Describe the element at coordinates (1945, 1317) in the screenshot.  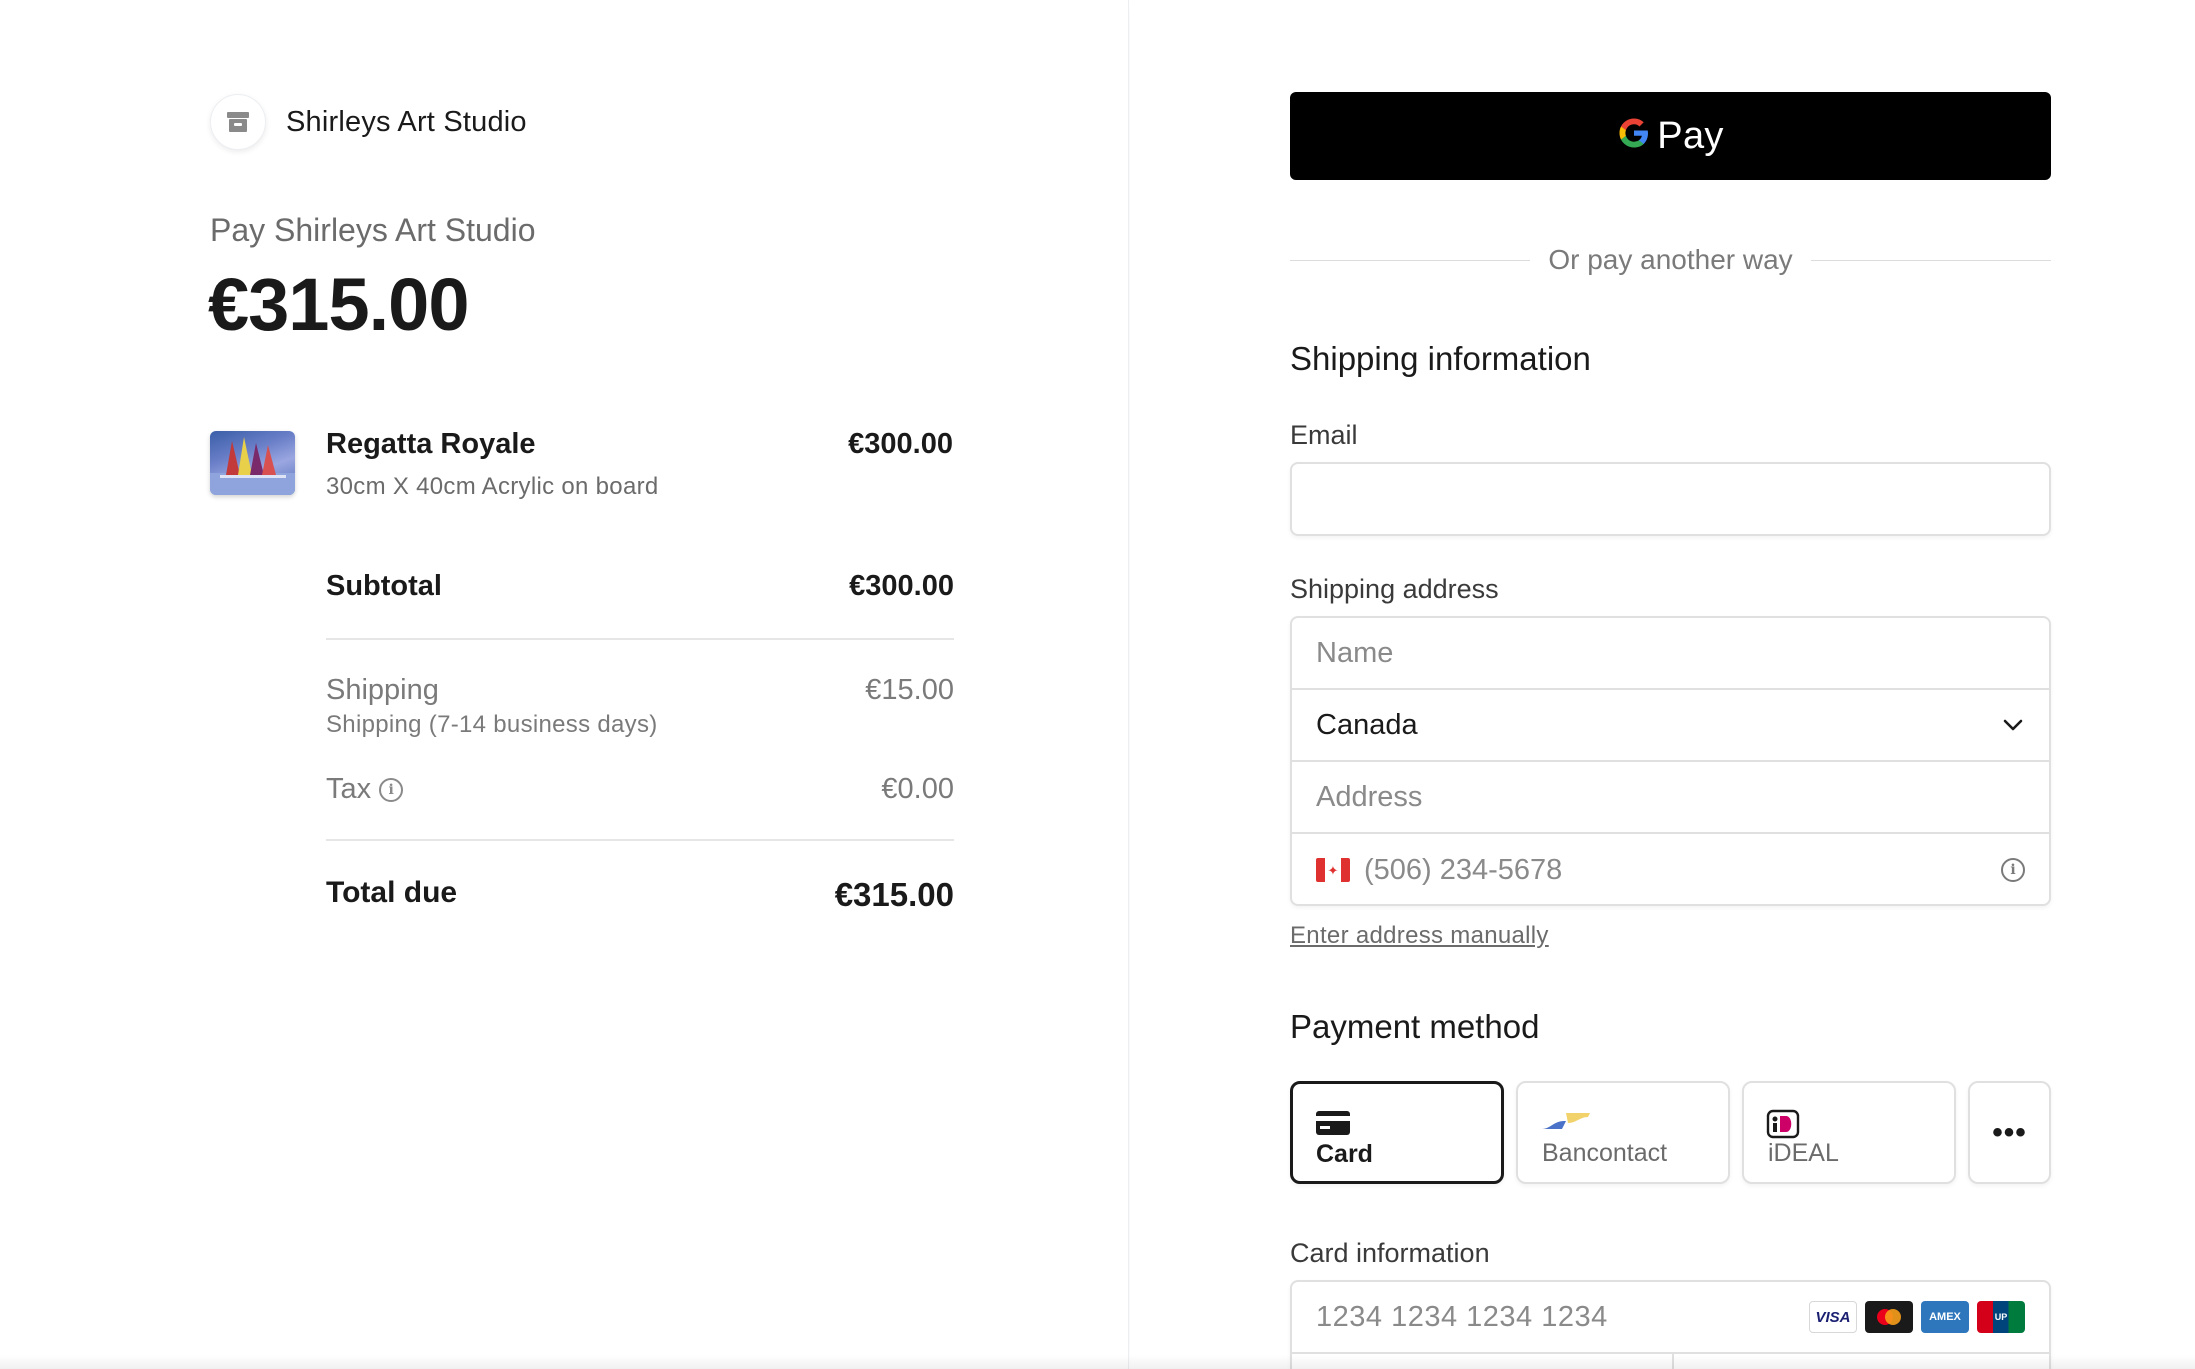
I see `amex-icon: AMEX` at that location.